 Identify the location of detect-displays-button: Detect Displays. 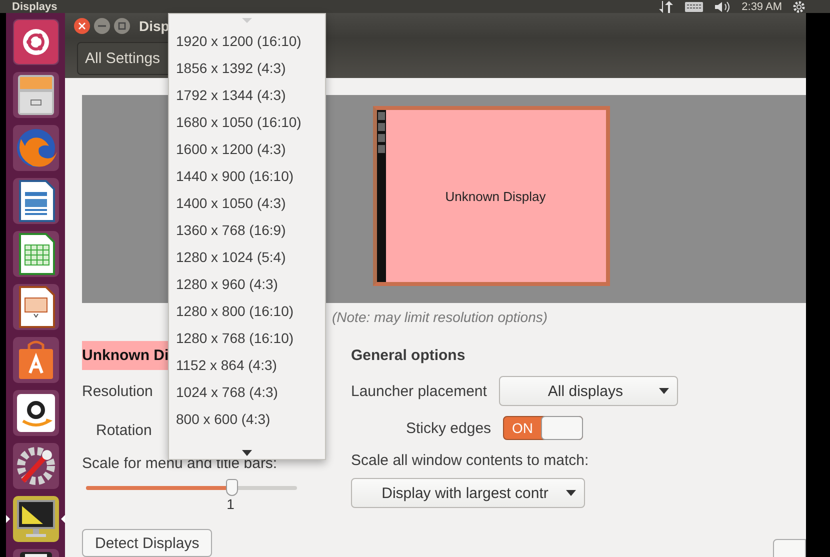
(147, 543).